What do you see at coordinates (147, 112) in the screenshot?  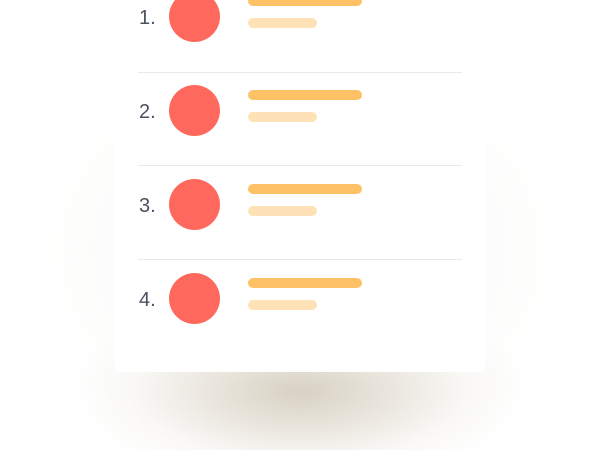 I see `list-item-number: 2.` at bounding box center [147, 112].